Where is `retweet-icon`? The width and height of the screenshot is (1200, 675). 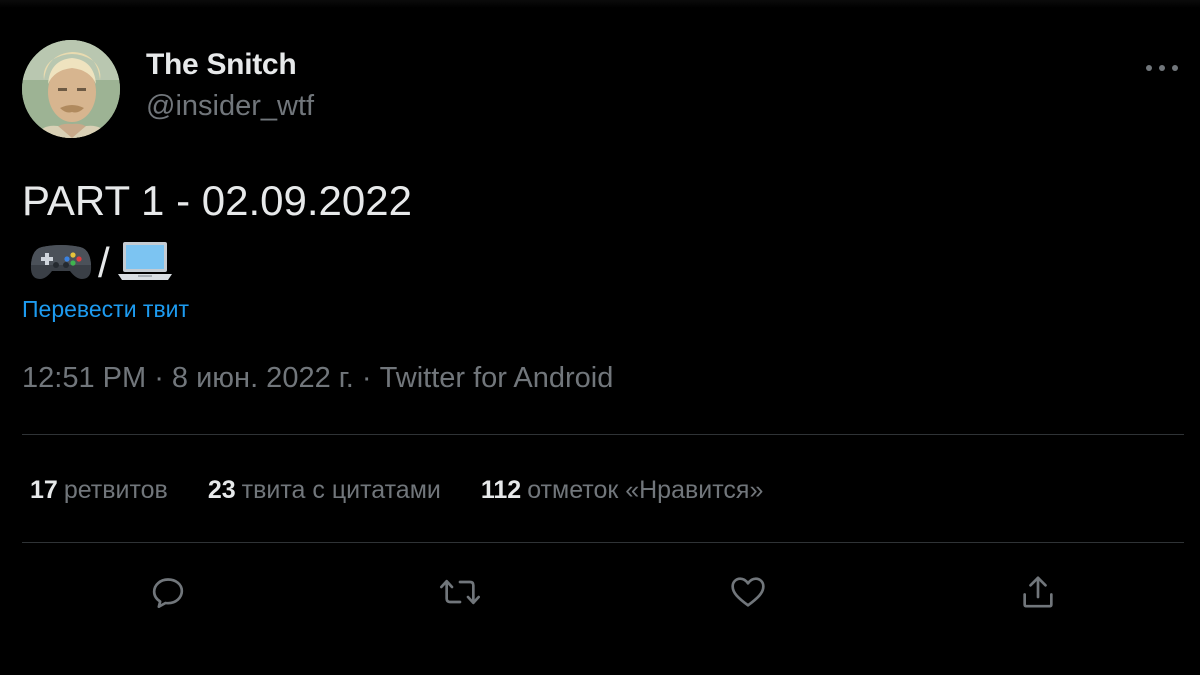
retweet-icon is located at coordinates (460, 592).